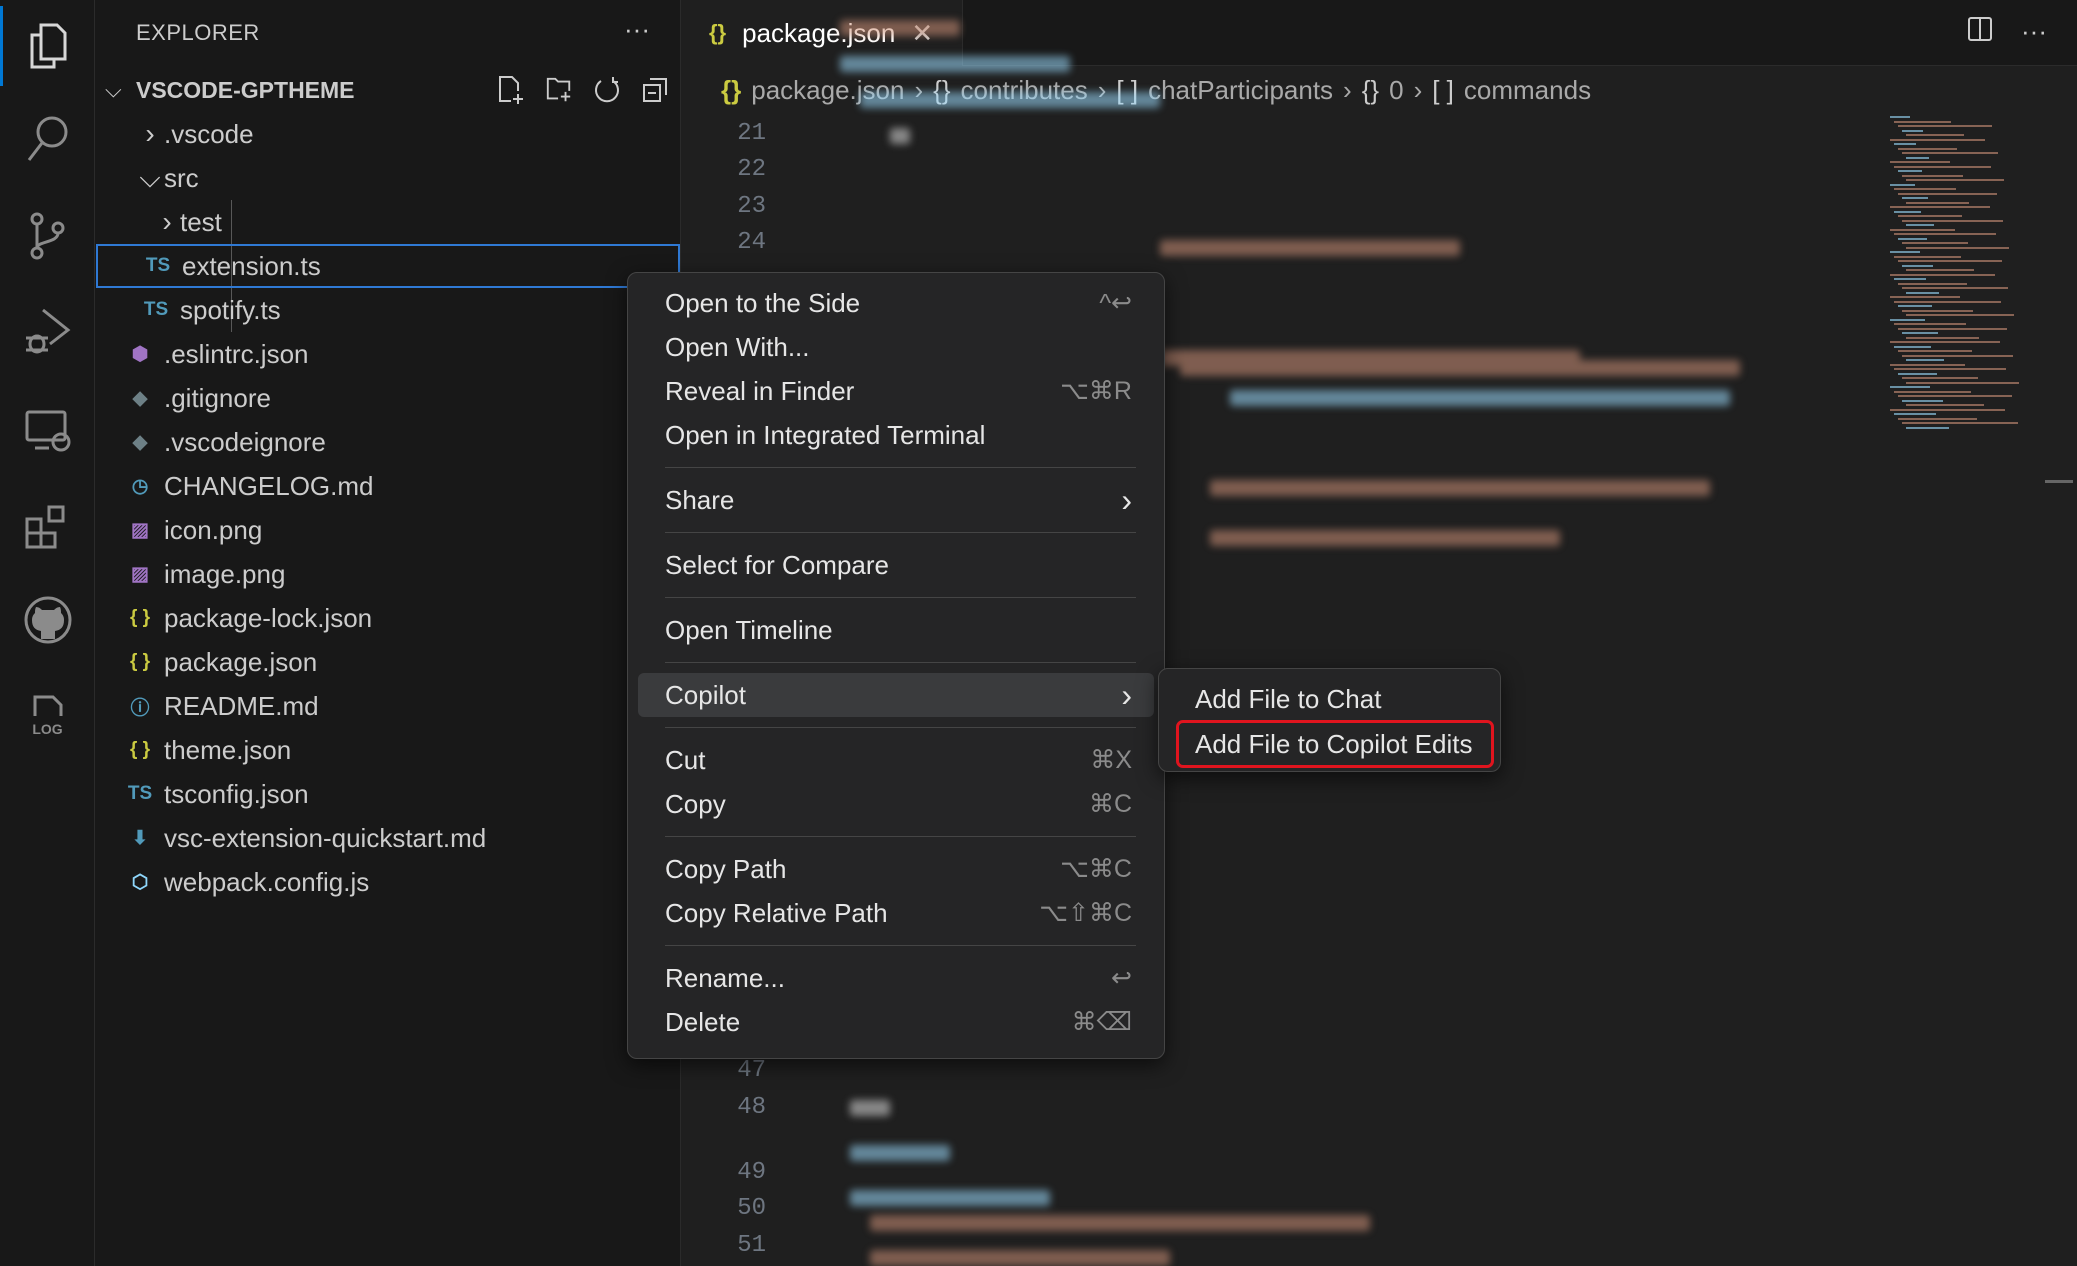  I want to click on tree-item: TS spotify.ts, so click(388, 310).